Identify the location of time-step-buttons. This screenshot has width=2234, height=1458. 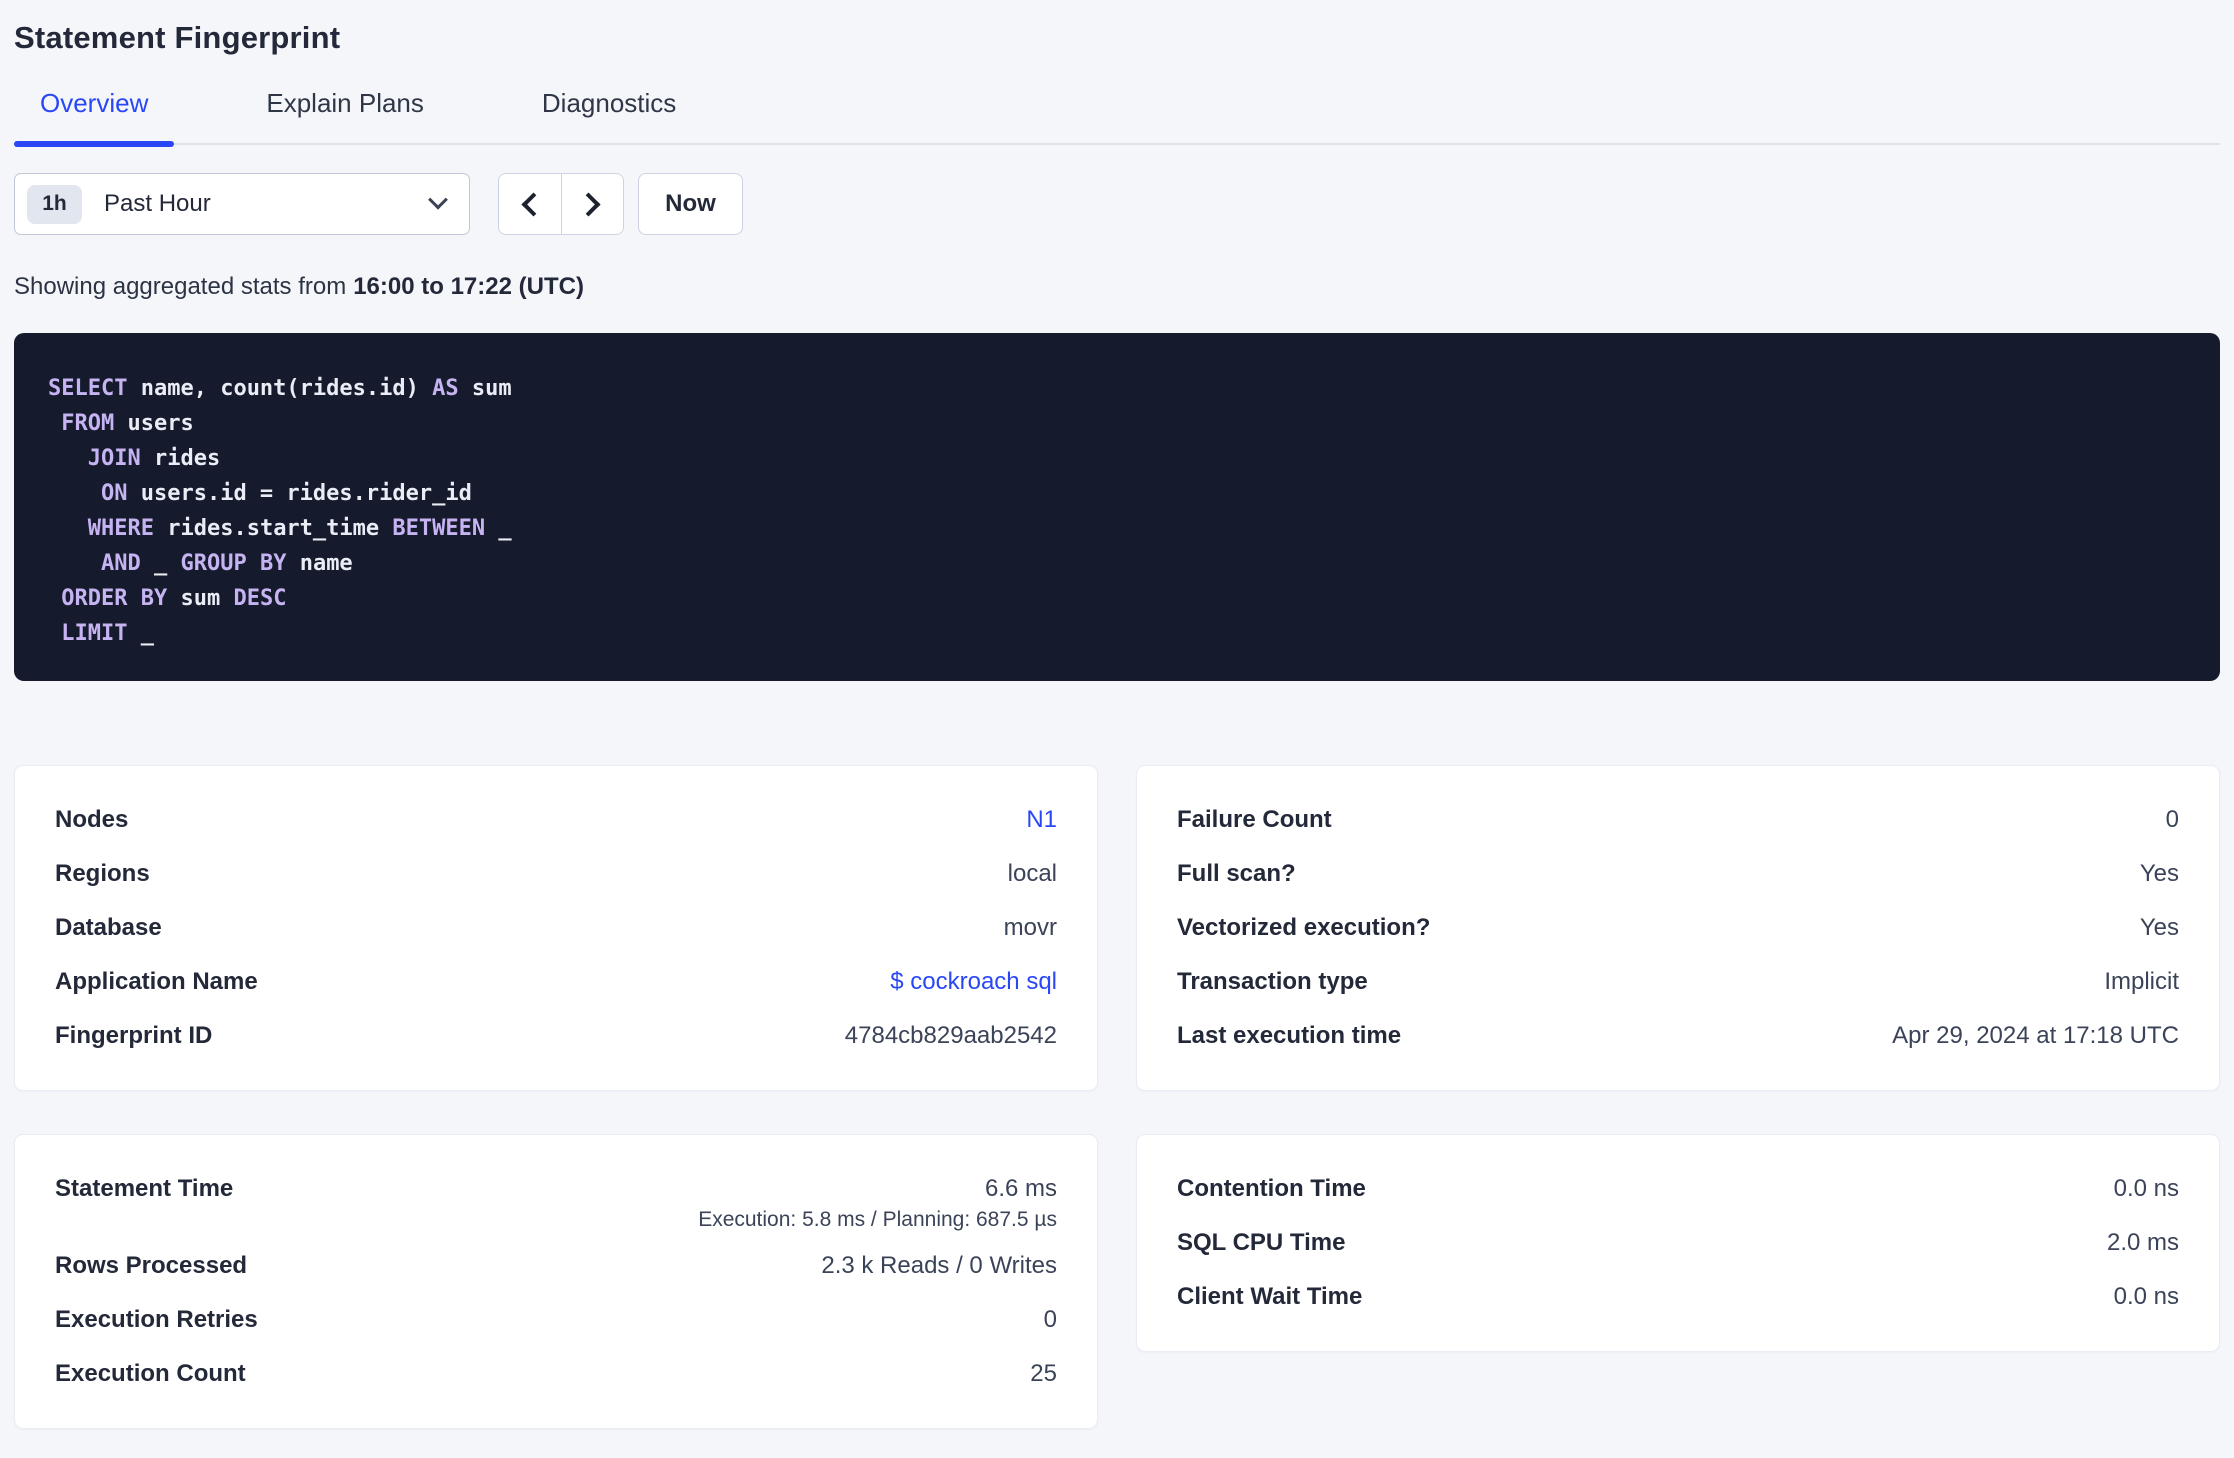
(561, 204).